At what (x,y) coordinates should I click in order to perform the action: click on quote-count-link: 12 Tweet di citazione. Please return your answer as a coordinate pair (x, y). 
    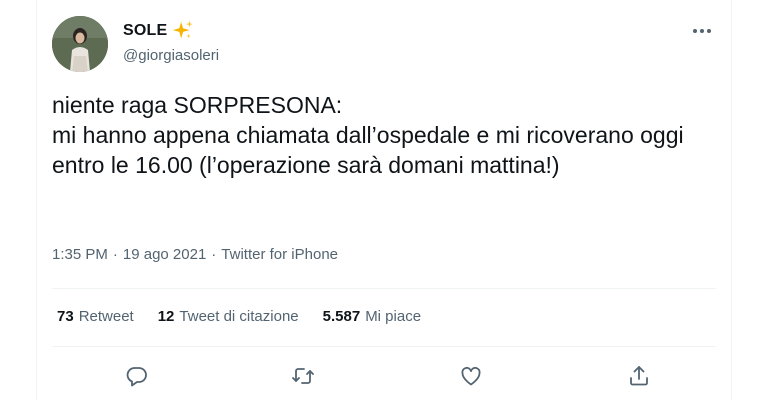
    Looking at the image, I should click on (228, 316).